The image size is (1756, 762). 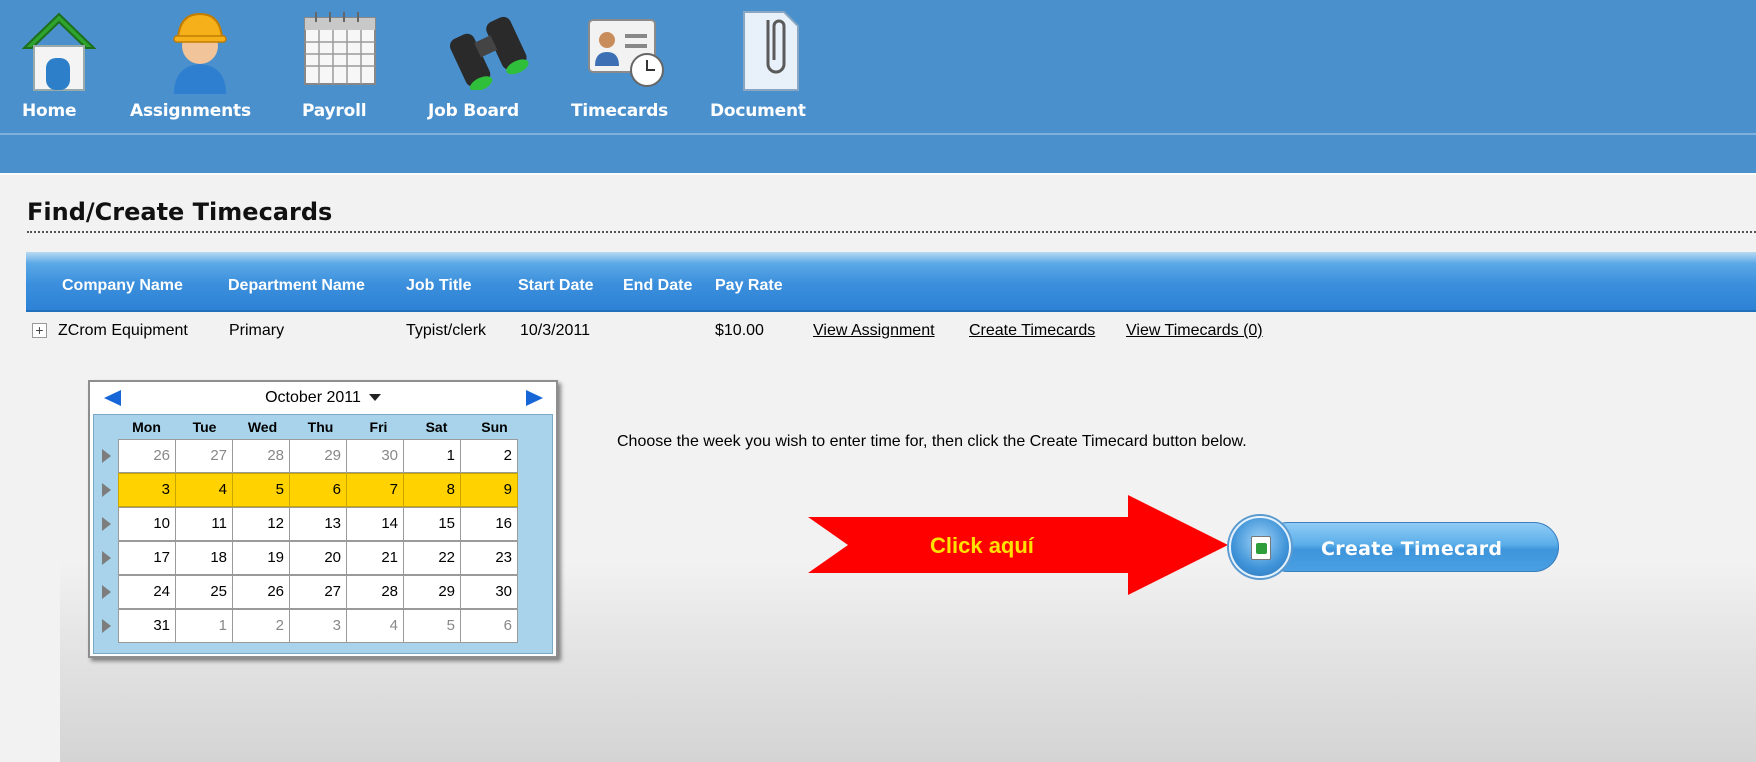 I want to click on calendar-week-row: 17 18 19 20 21 22 23, so click(x=334, y=558).